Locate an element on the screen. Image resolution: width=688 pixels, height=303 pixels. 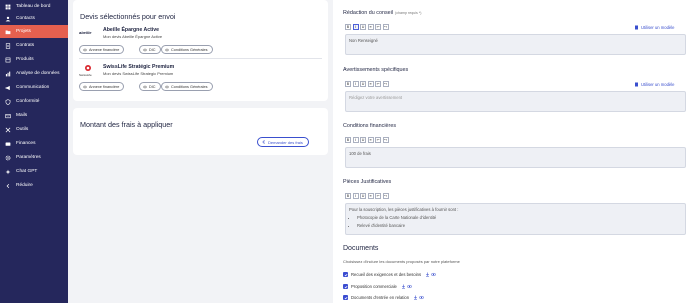
sidebar-item-label: Tableau de bord is located at coordinates (33, 6).